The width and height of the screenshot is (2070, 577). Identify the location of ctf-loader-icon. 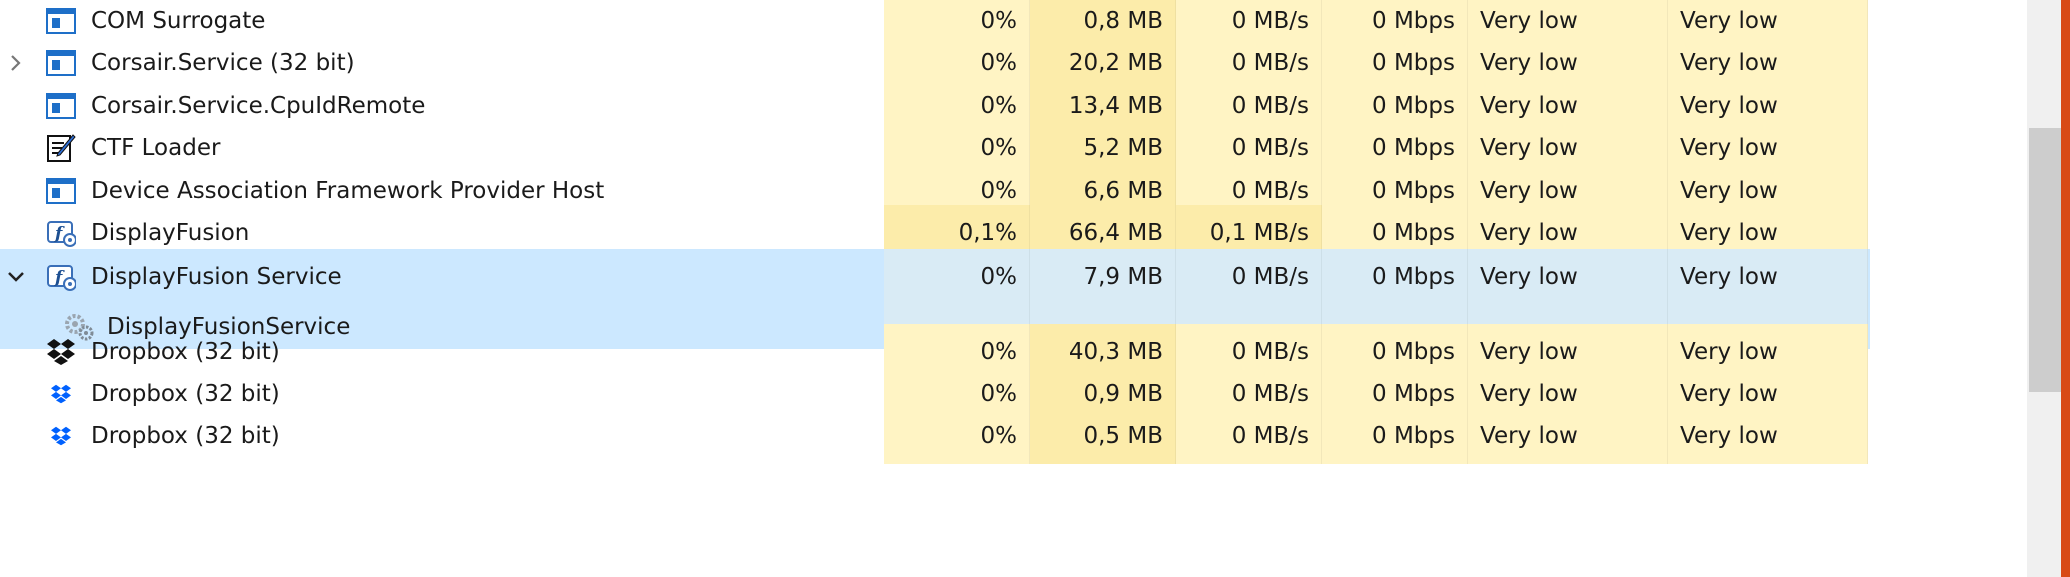
(61, 148).